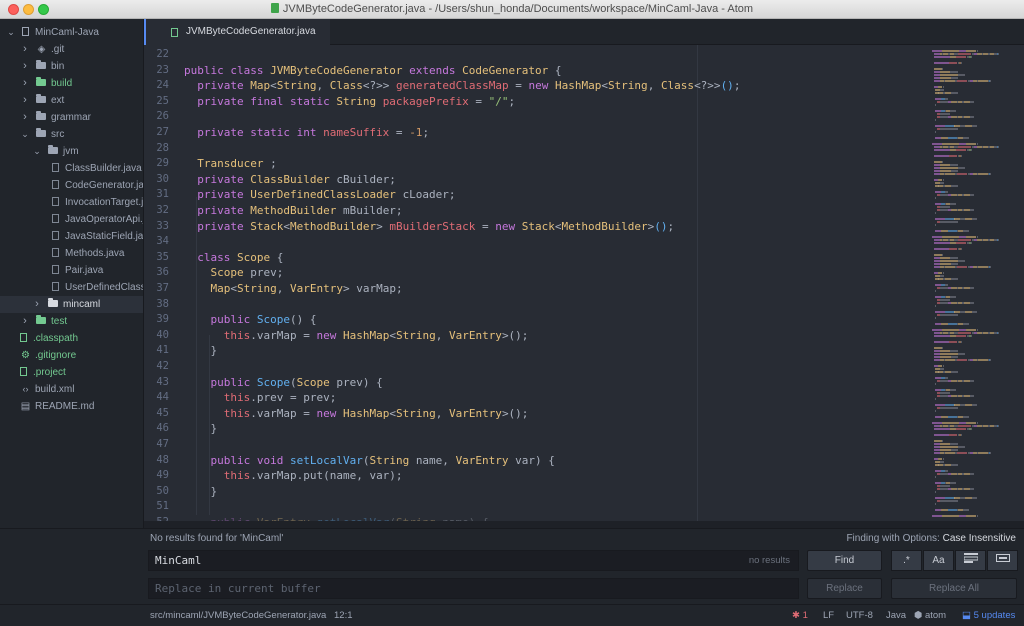  What do you see at coordinates (55, 184) in the screenshot?
I see `file-icon` at bounding box center [55, 184].